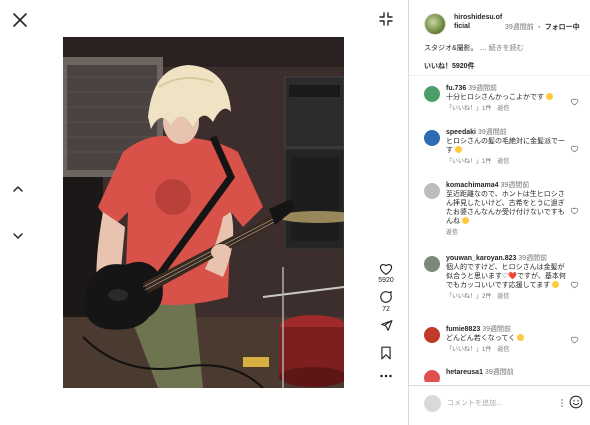 This screenshot has width=590, height=425. I want to click on share-icon, so click(386, 325).